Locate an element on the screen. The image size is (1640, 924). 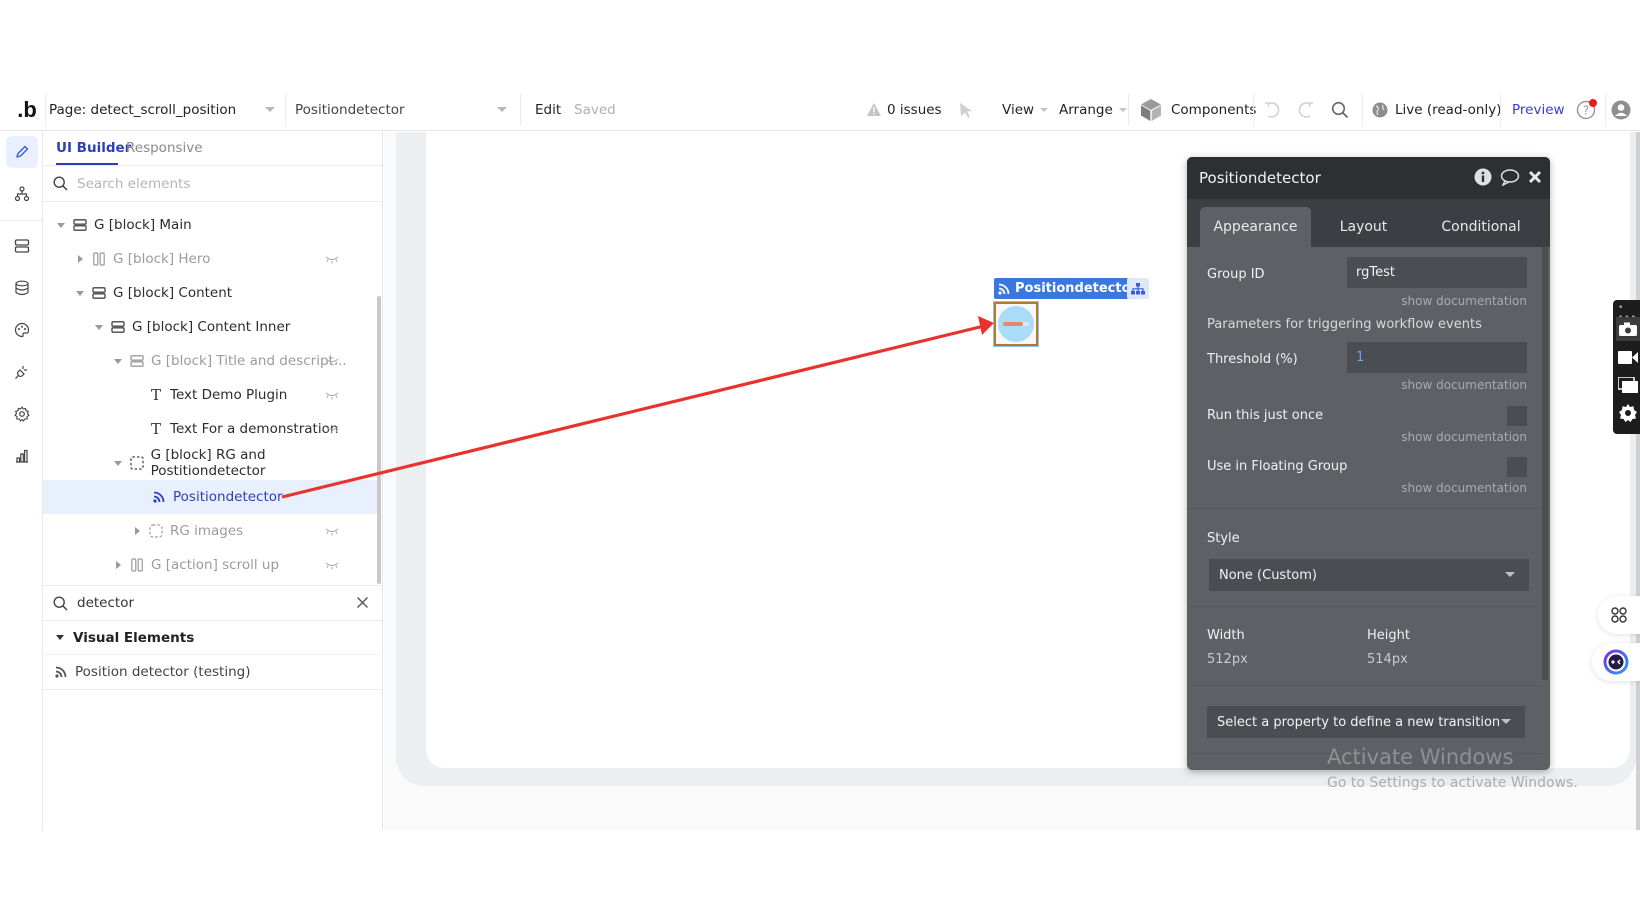
search-icon is located at coordinates (60, 183).